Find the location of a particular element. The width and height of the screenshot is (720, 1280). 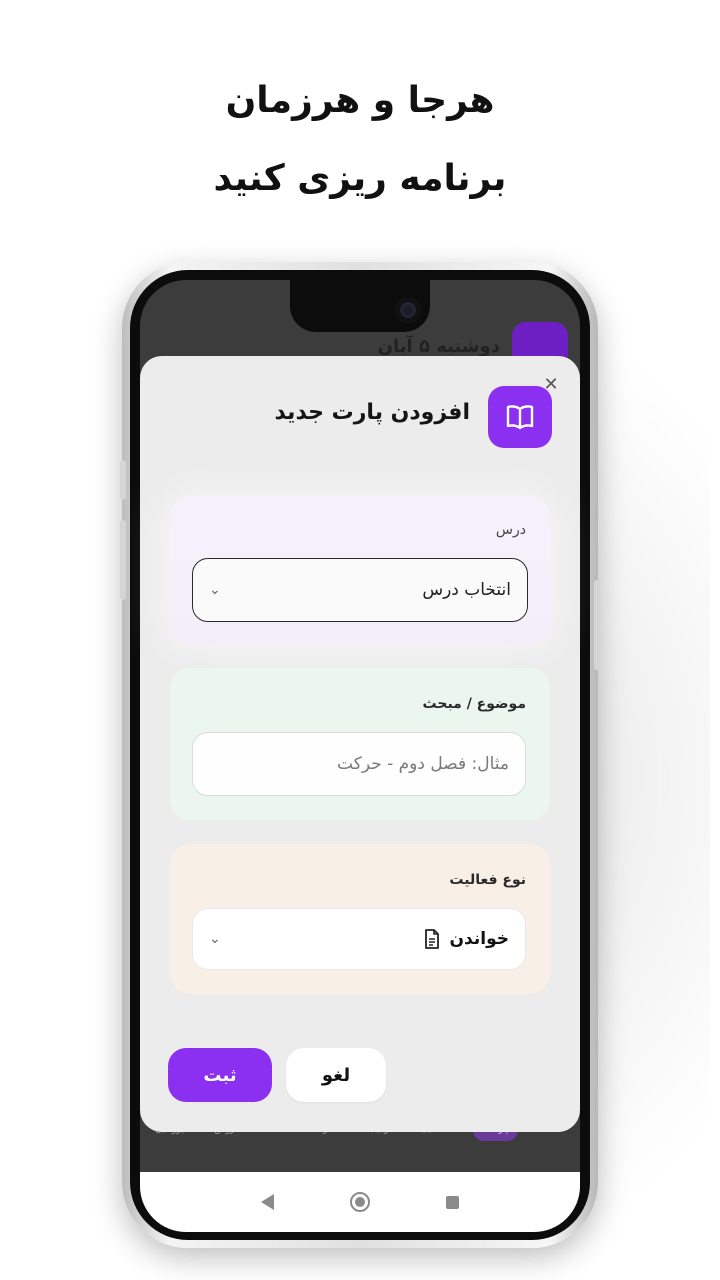

volume-down-button is located at coordinates (123, 560).